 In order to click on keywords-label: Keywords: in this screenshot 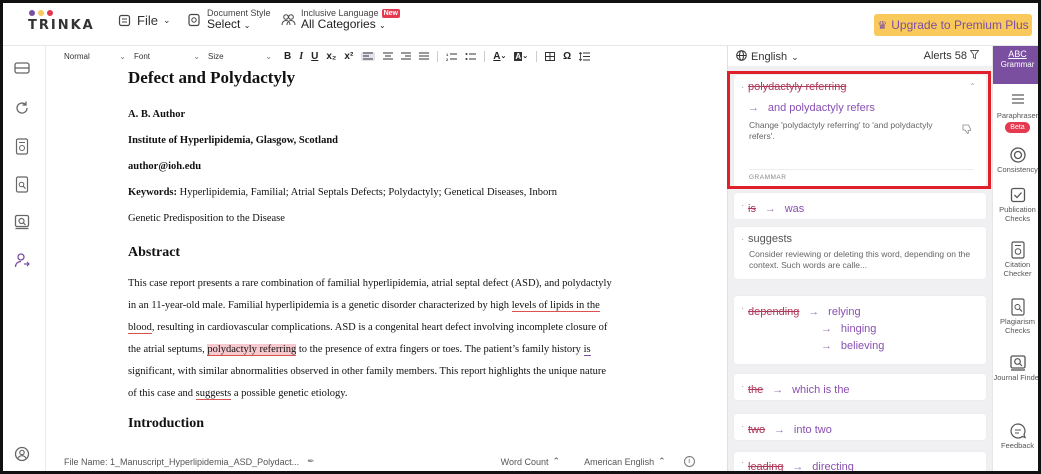, I will do `click(152, 192)`.